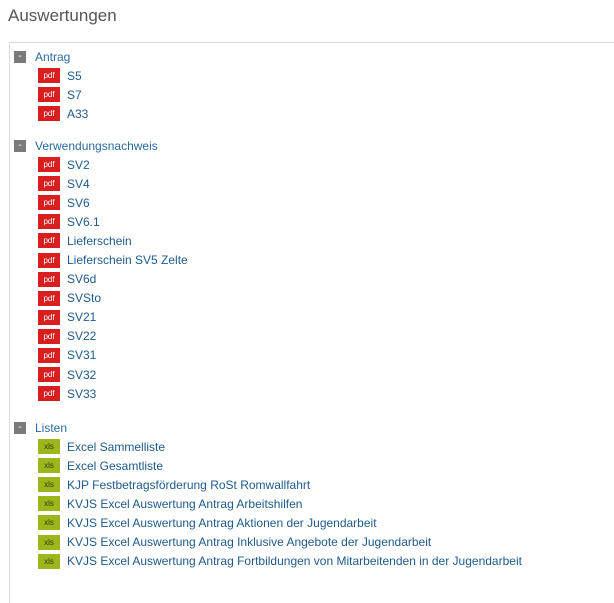 The height and width of the screenshot is (603, 614). I want to click on list-item: xls Excel Sammelliste, so click(326, 446).